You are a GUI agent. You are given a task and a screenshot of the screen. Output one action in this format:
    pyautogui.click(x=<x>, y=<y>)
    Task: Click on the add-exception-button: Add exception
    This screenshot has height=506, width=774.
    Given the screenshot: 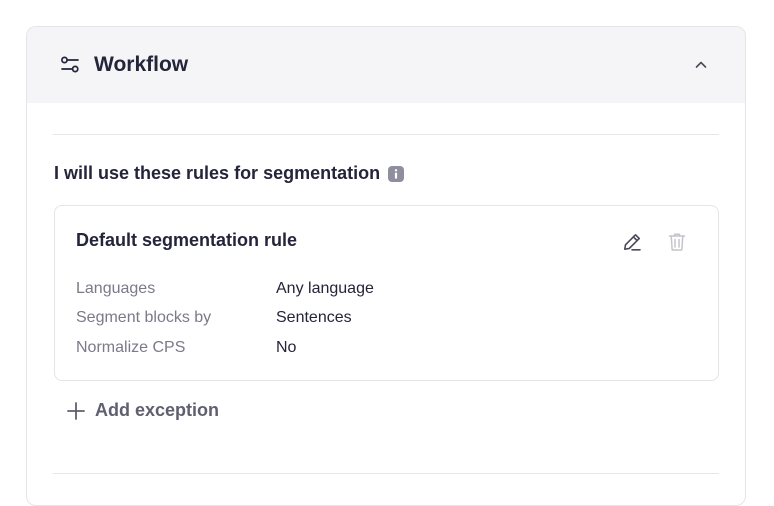 What is the action you would take?
    pyautogui.click(x=142, y=410)
    